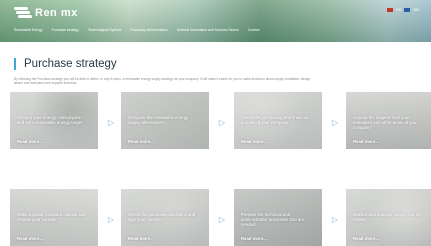  I want to click on logo: Ren mx, so click(46, 13).